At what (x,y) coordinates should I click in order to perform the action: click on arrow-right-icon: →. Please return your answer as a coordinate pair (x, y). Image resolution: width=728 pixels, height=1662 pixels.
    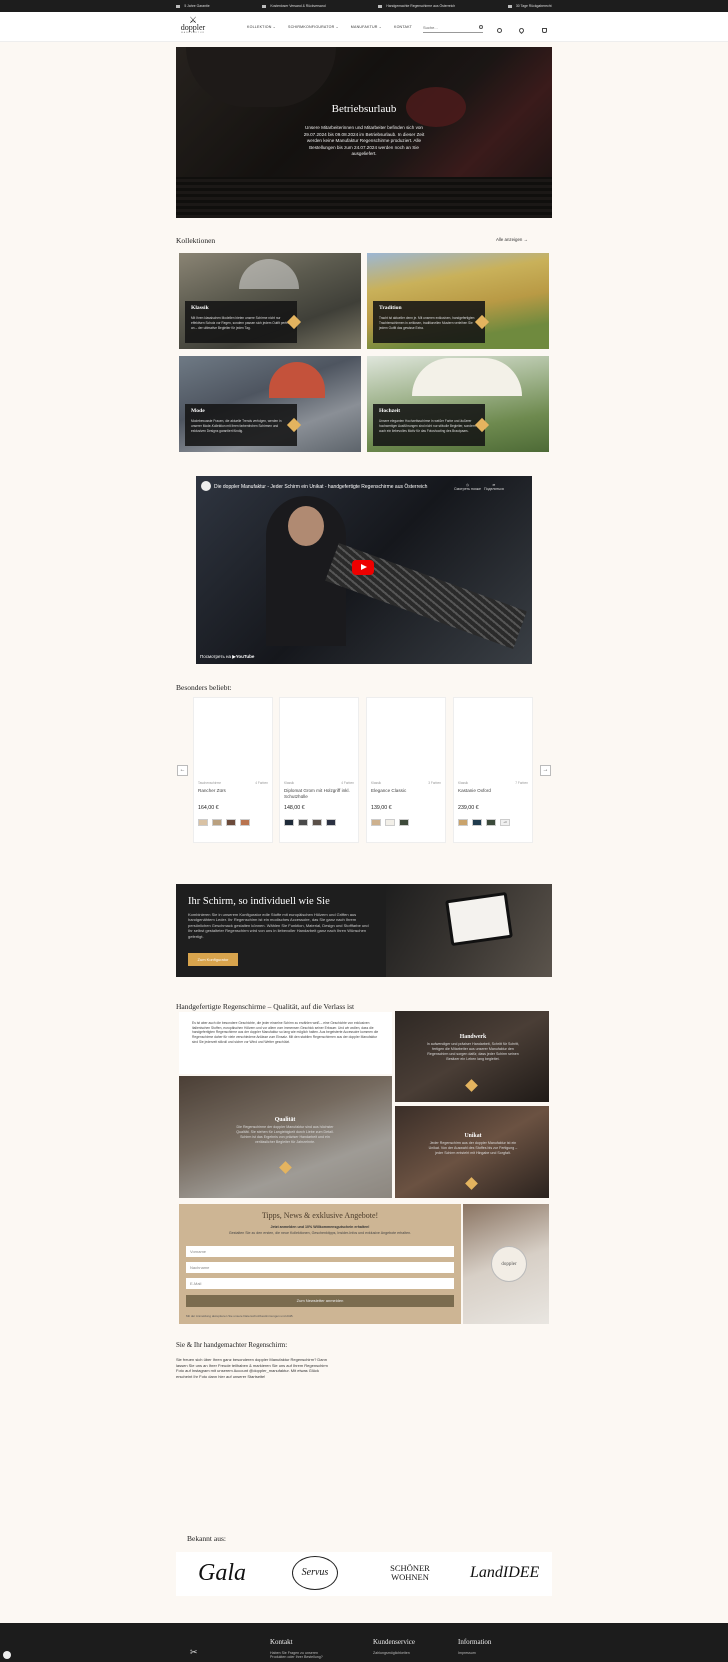
    Looking at the image, I should click on (525, 239).